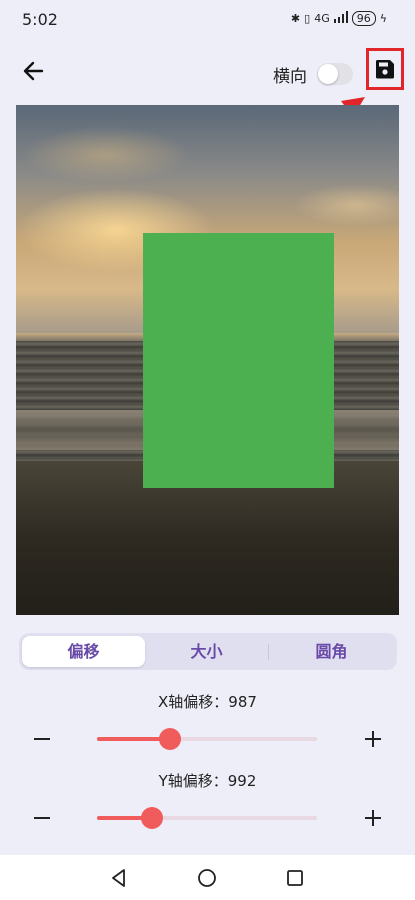  I want to click on y-decrease-button, so click(42, 818).